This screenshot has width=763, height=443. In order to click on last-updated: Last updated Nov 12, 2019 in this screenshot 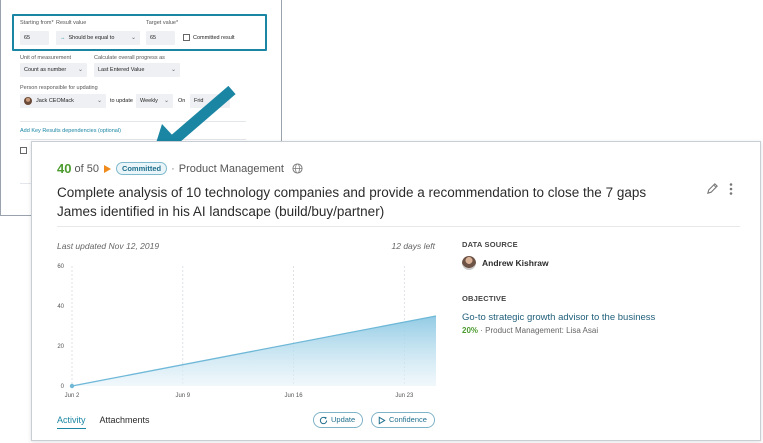, I will do `click(108, 246)`.